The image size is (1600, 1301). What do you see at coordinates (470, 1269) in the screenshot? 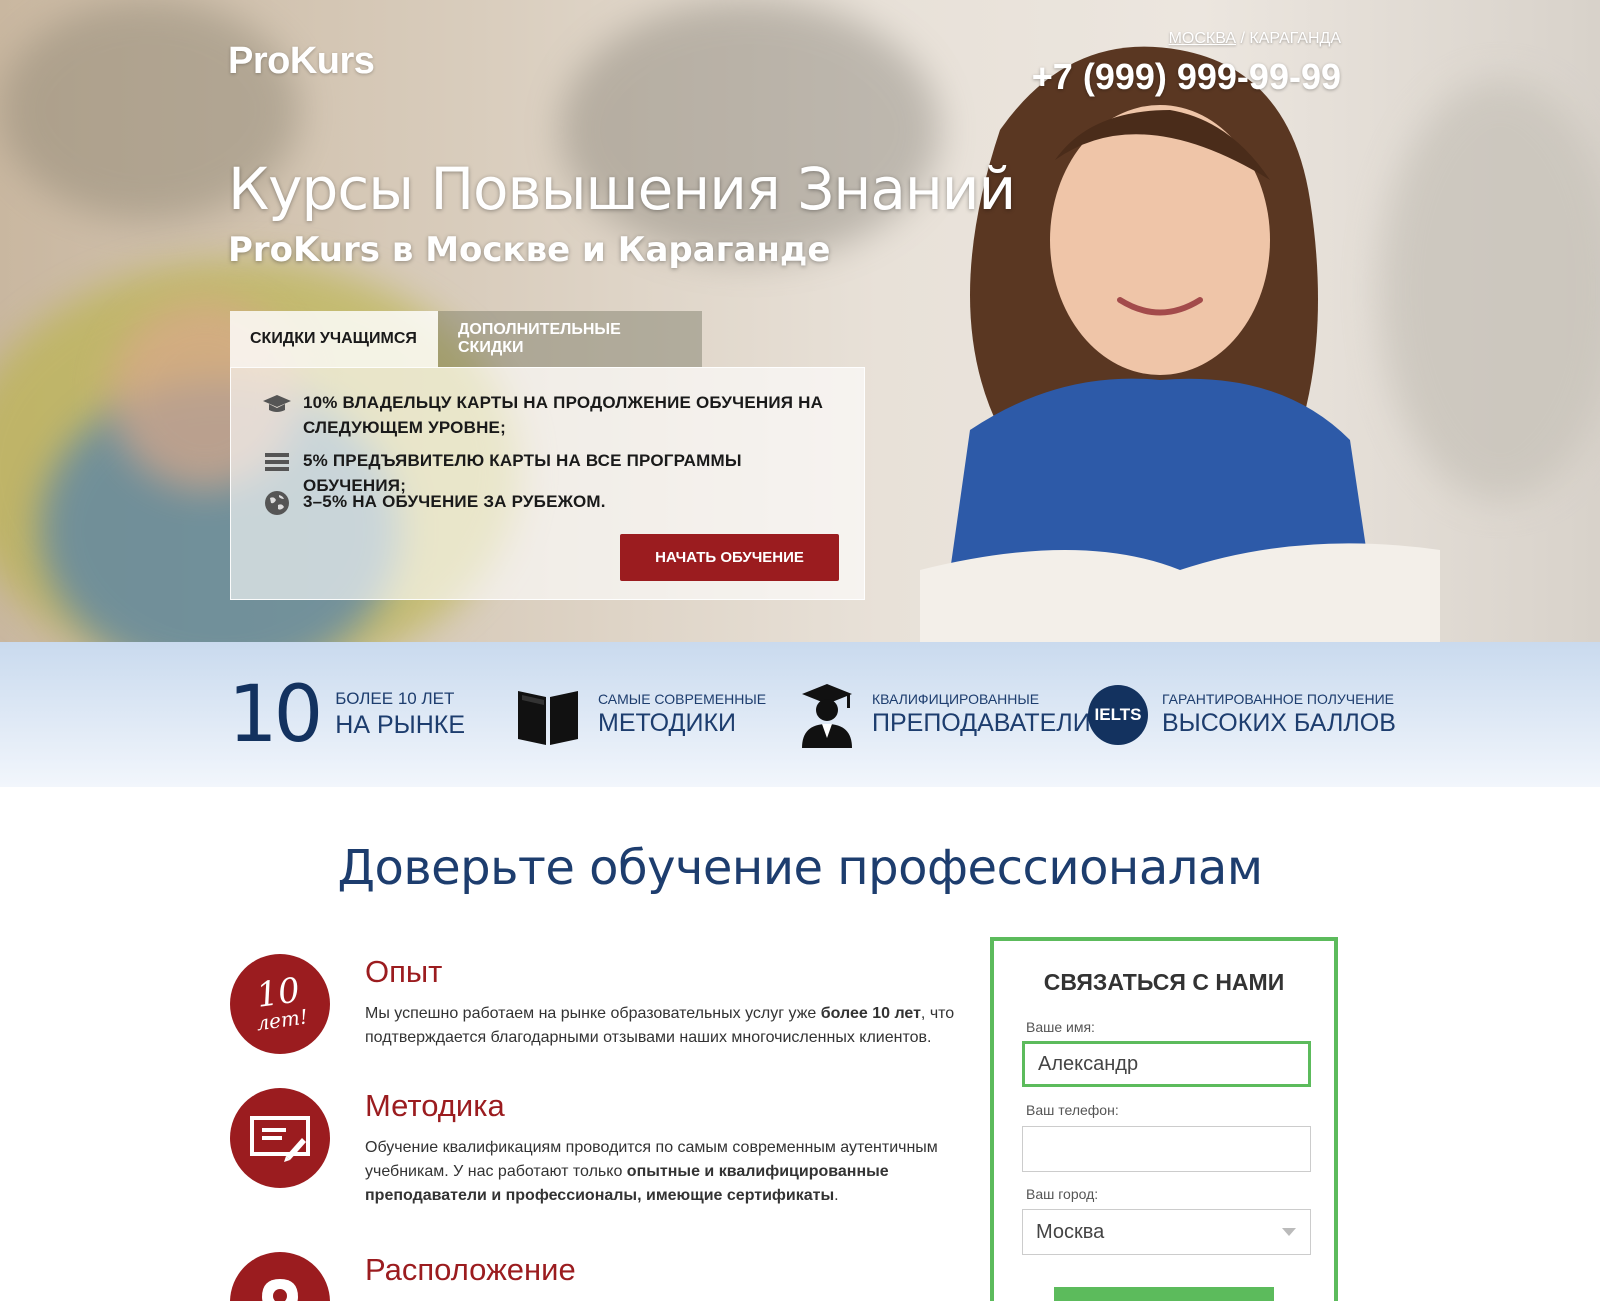
I see `feature-title: Расположение` at bounding box center [470, 1269].